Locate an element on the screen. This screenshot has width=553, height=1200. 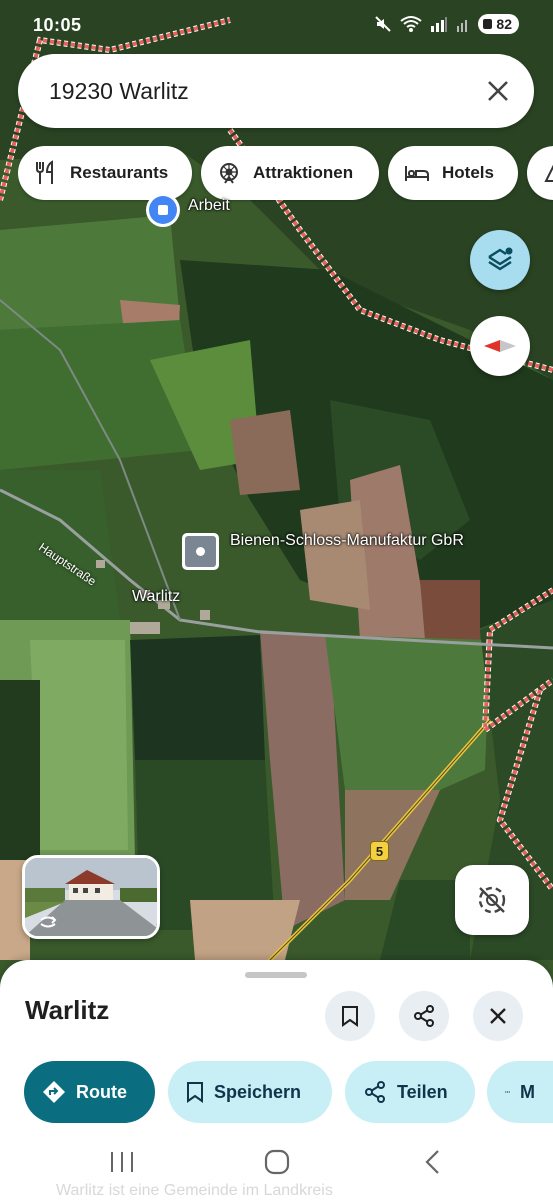
chip-attractions: Attraktionen is located at coordinates (290, 173).